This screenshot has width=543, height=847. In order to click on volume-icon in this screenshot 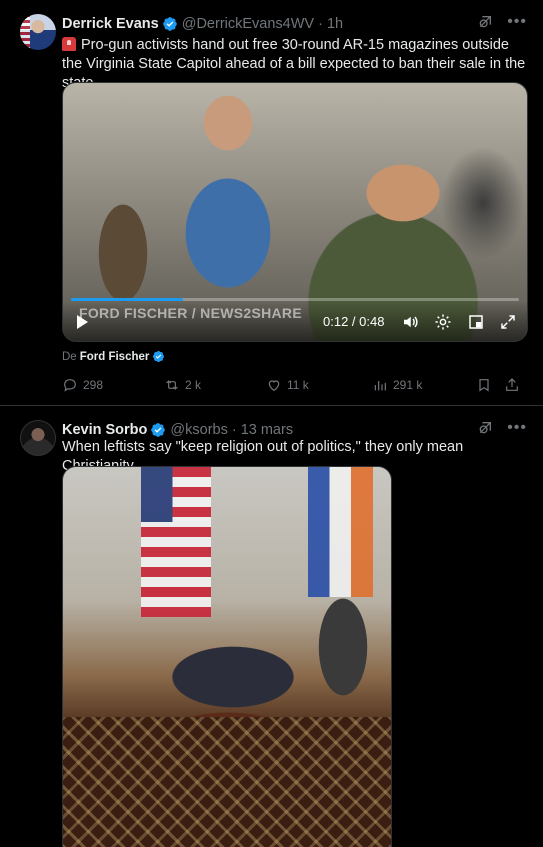, I will do `click(410, 322)`.